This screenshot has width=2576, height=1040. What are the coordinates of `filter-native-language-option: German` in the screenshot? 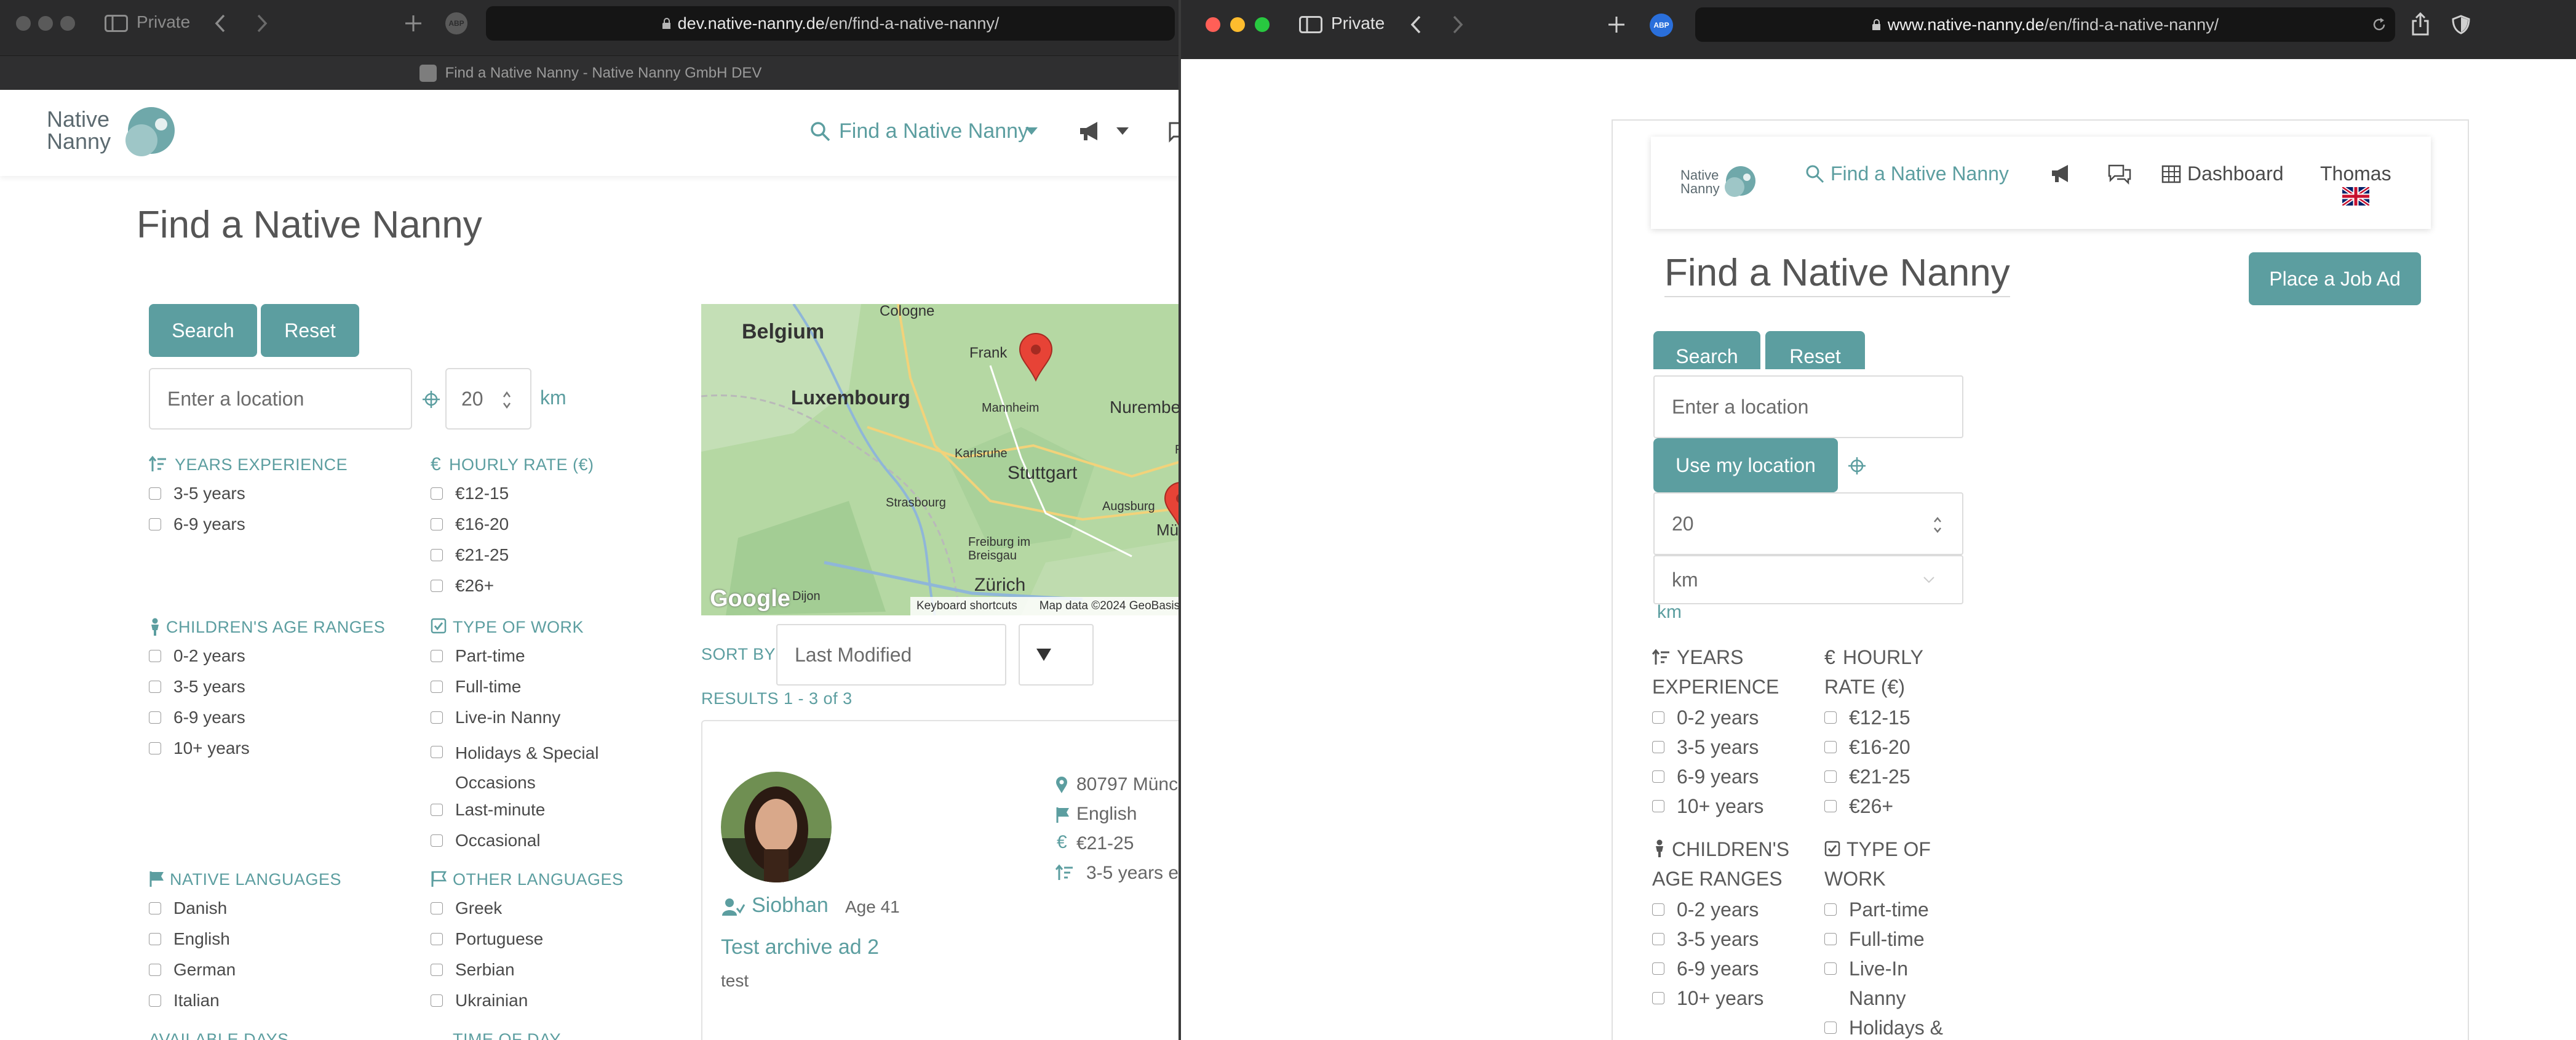 It's located at (192, 970).